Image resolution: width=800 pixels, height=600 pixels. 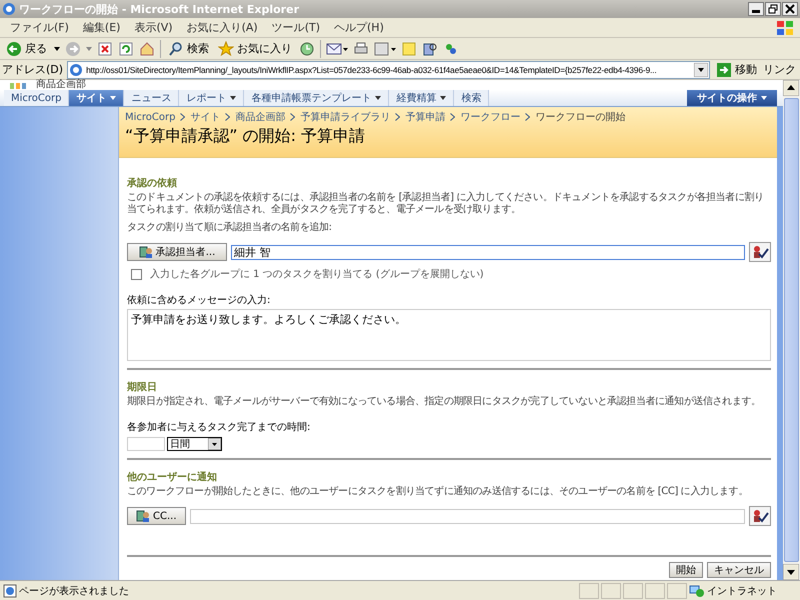 What do you see at coordinates (421, 98) in the screenshot?
I see `nav-tab: 経費精算` at bounding box center [421, 98].